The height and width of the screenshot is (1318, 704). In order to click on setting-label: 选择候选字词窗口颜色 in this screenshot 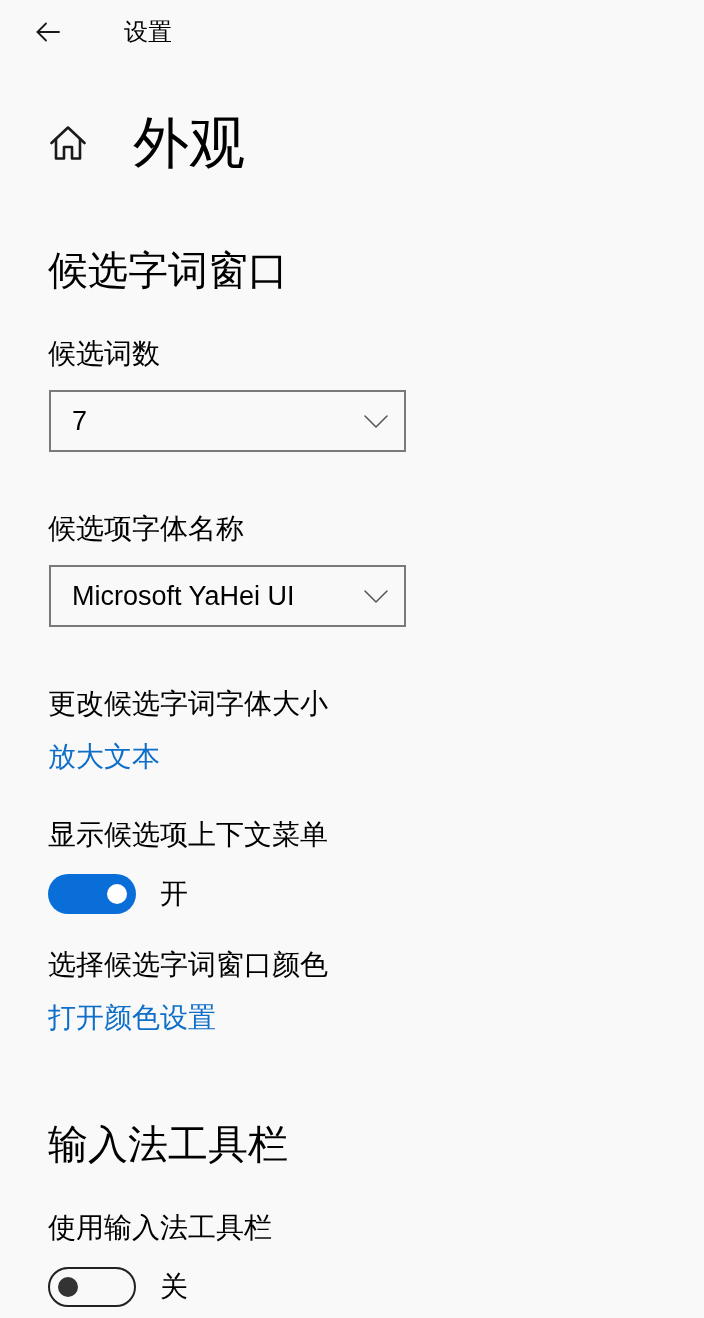, I will do `click(188, 965)`.